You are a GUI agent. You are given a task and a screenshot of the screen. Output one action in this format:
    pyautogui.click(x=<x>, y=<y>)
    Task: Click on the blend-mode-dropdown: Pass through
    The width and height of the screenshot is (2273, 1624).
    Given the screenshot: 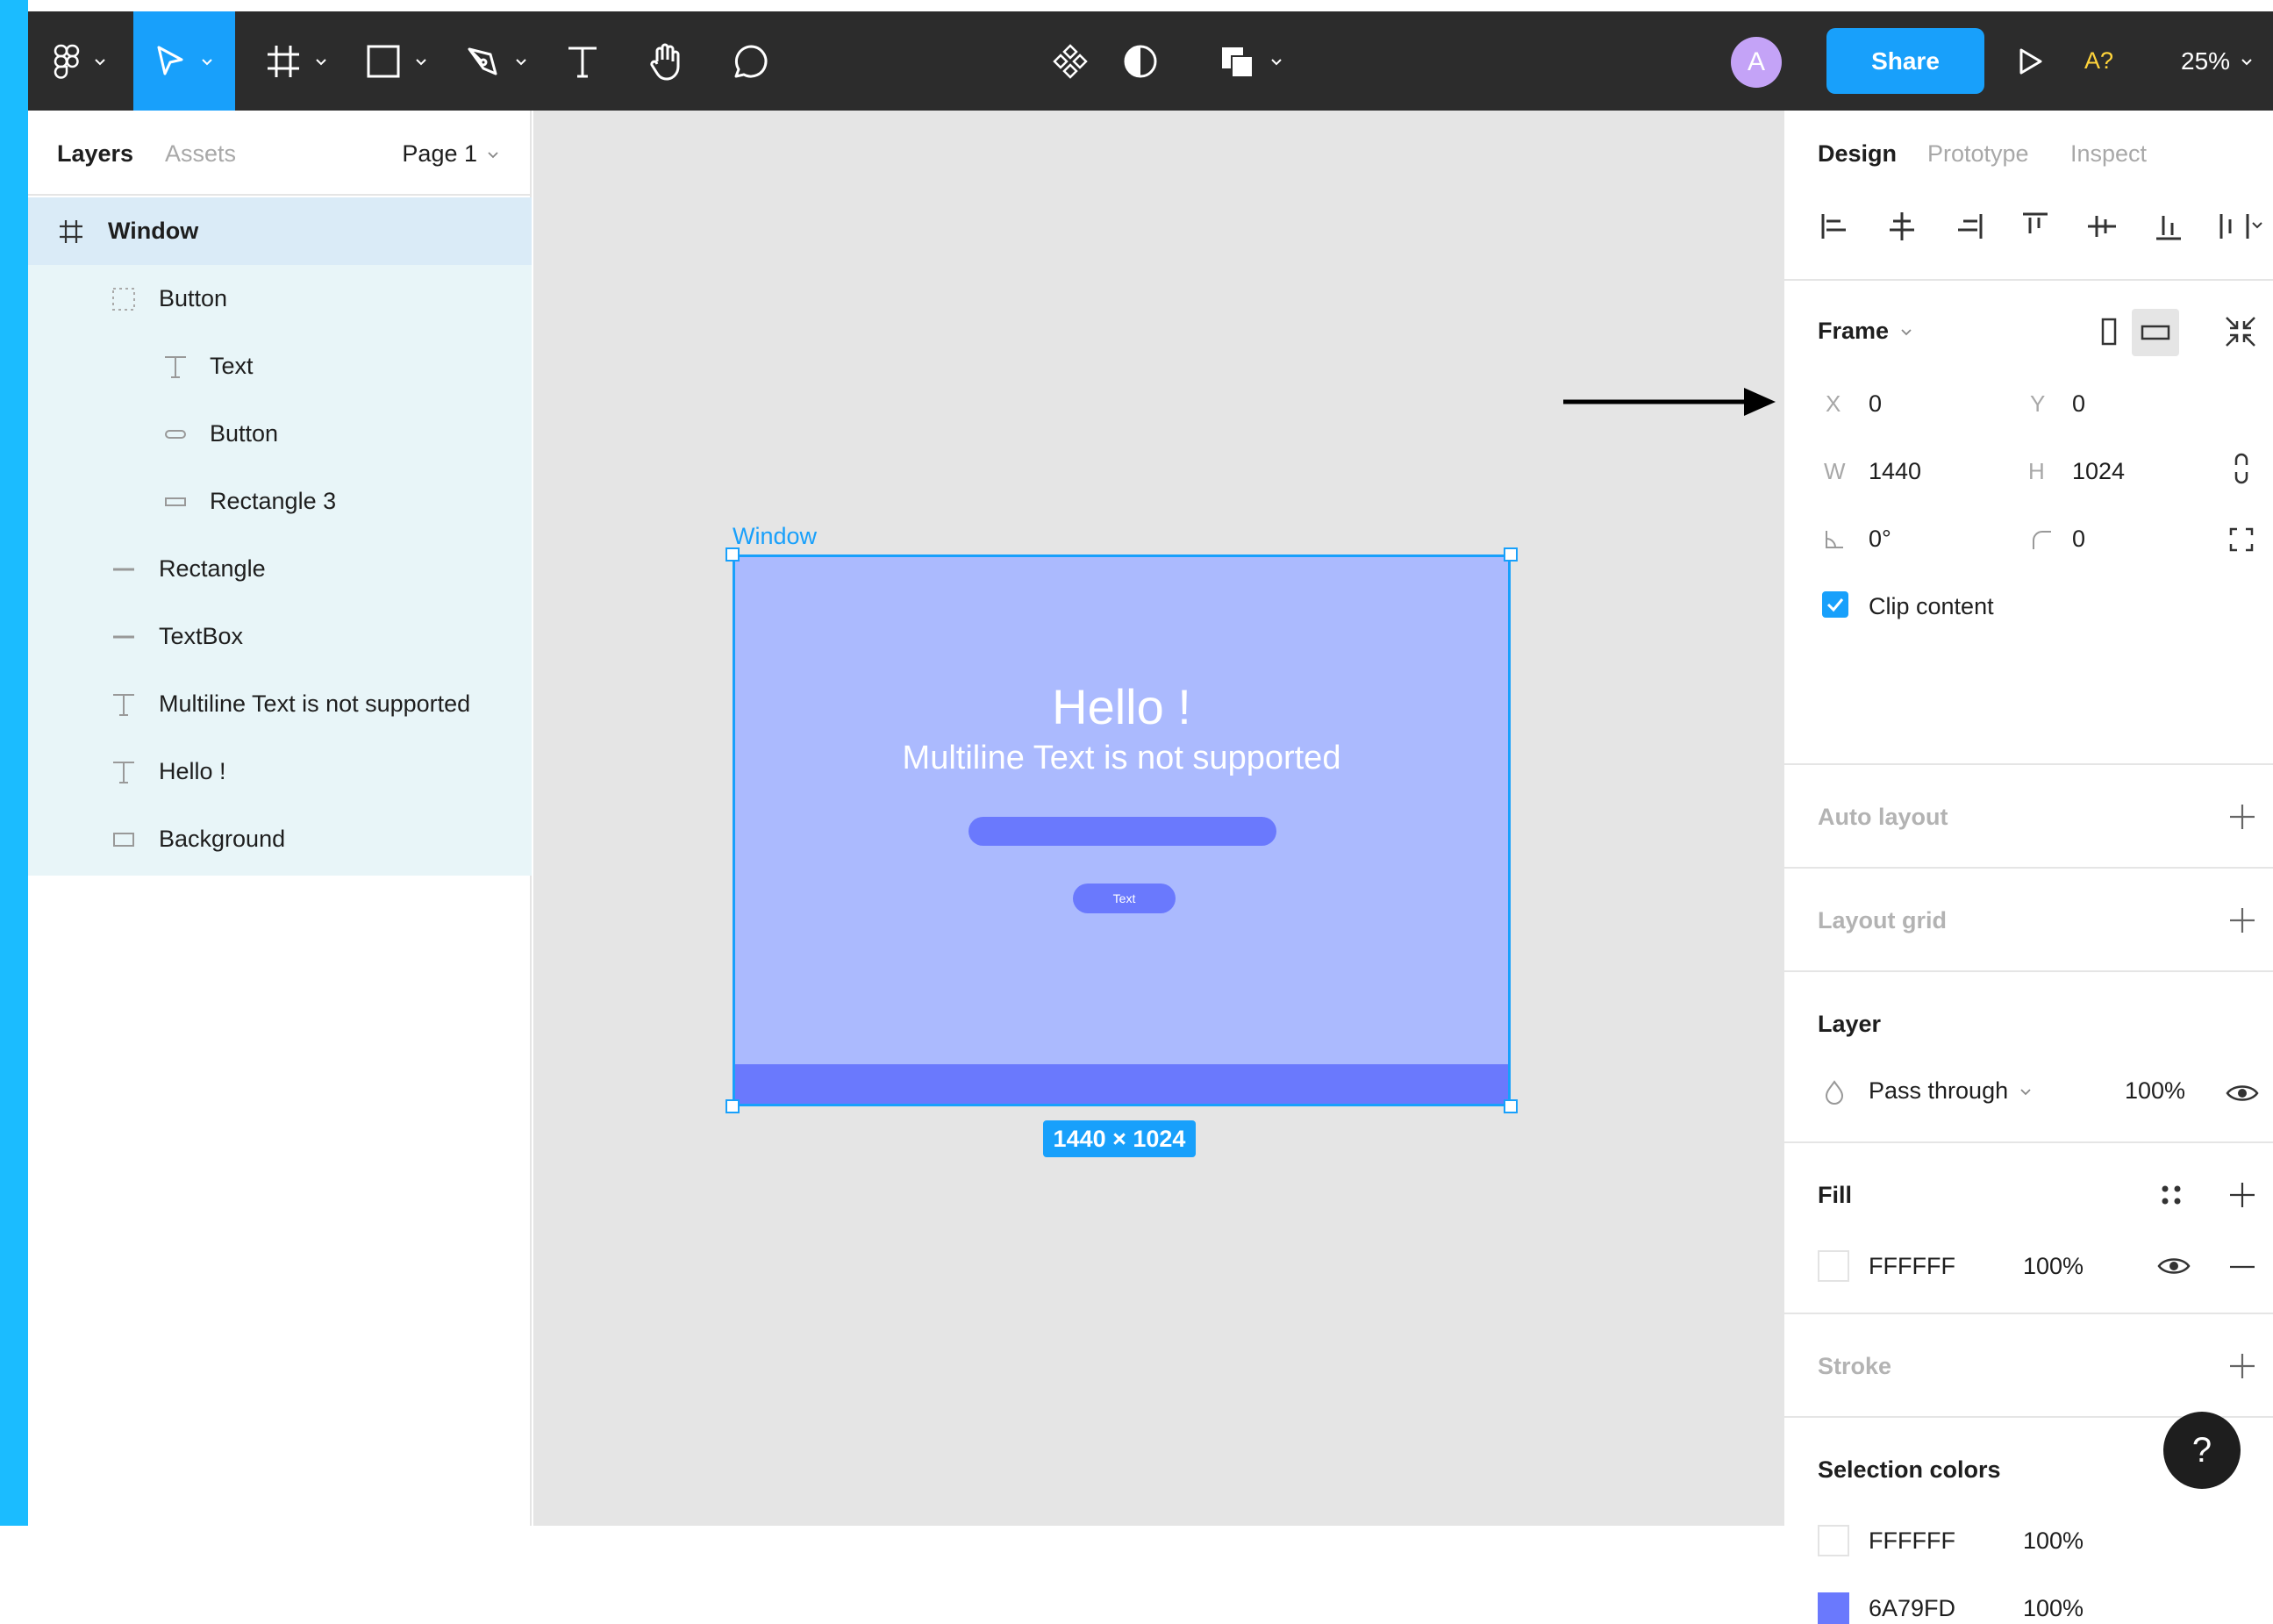 What is the action you would take?
    pyautogui.click(x=1951, y=1091)
    